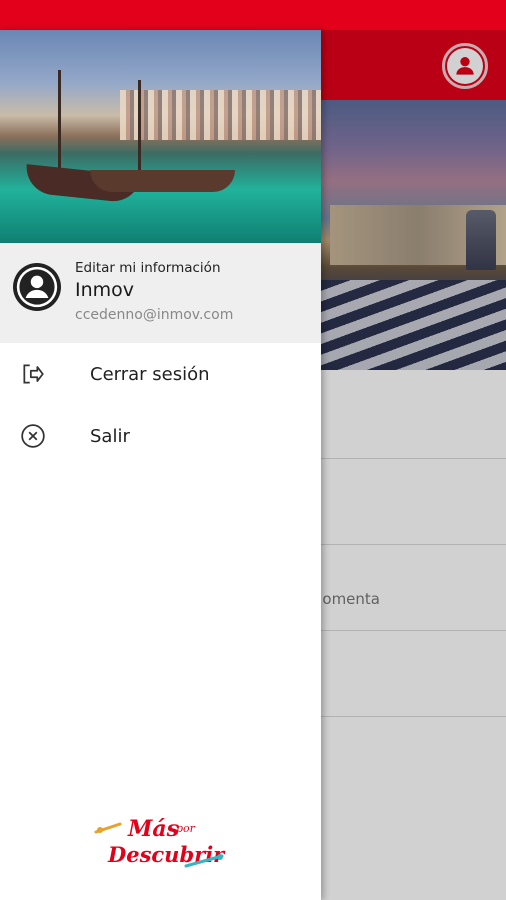  What do you see at coordinates (154, 315) in the screenshot?
I see `user-email: ccedenno@inmov.com` at bounding box center [154, 315].